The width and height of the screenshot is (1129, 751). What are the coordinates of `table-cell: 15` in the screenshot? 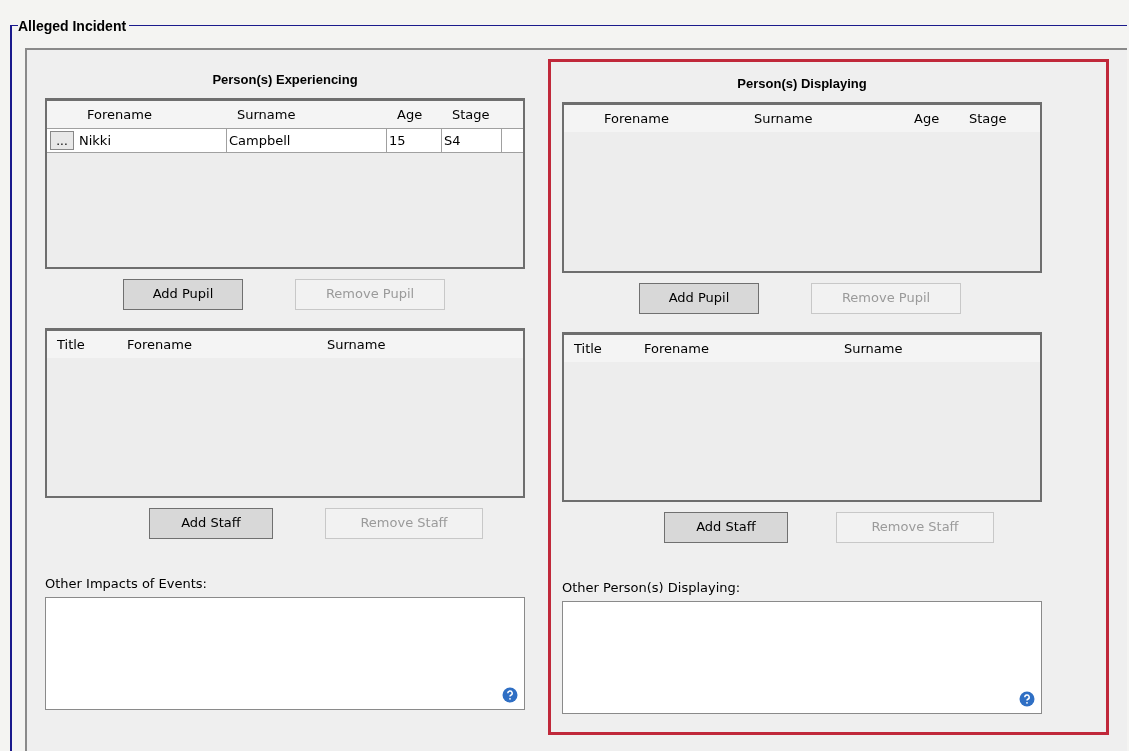 It's located at (414, 140).